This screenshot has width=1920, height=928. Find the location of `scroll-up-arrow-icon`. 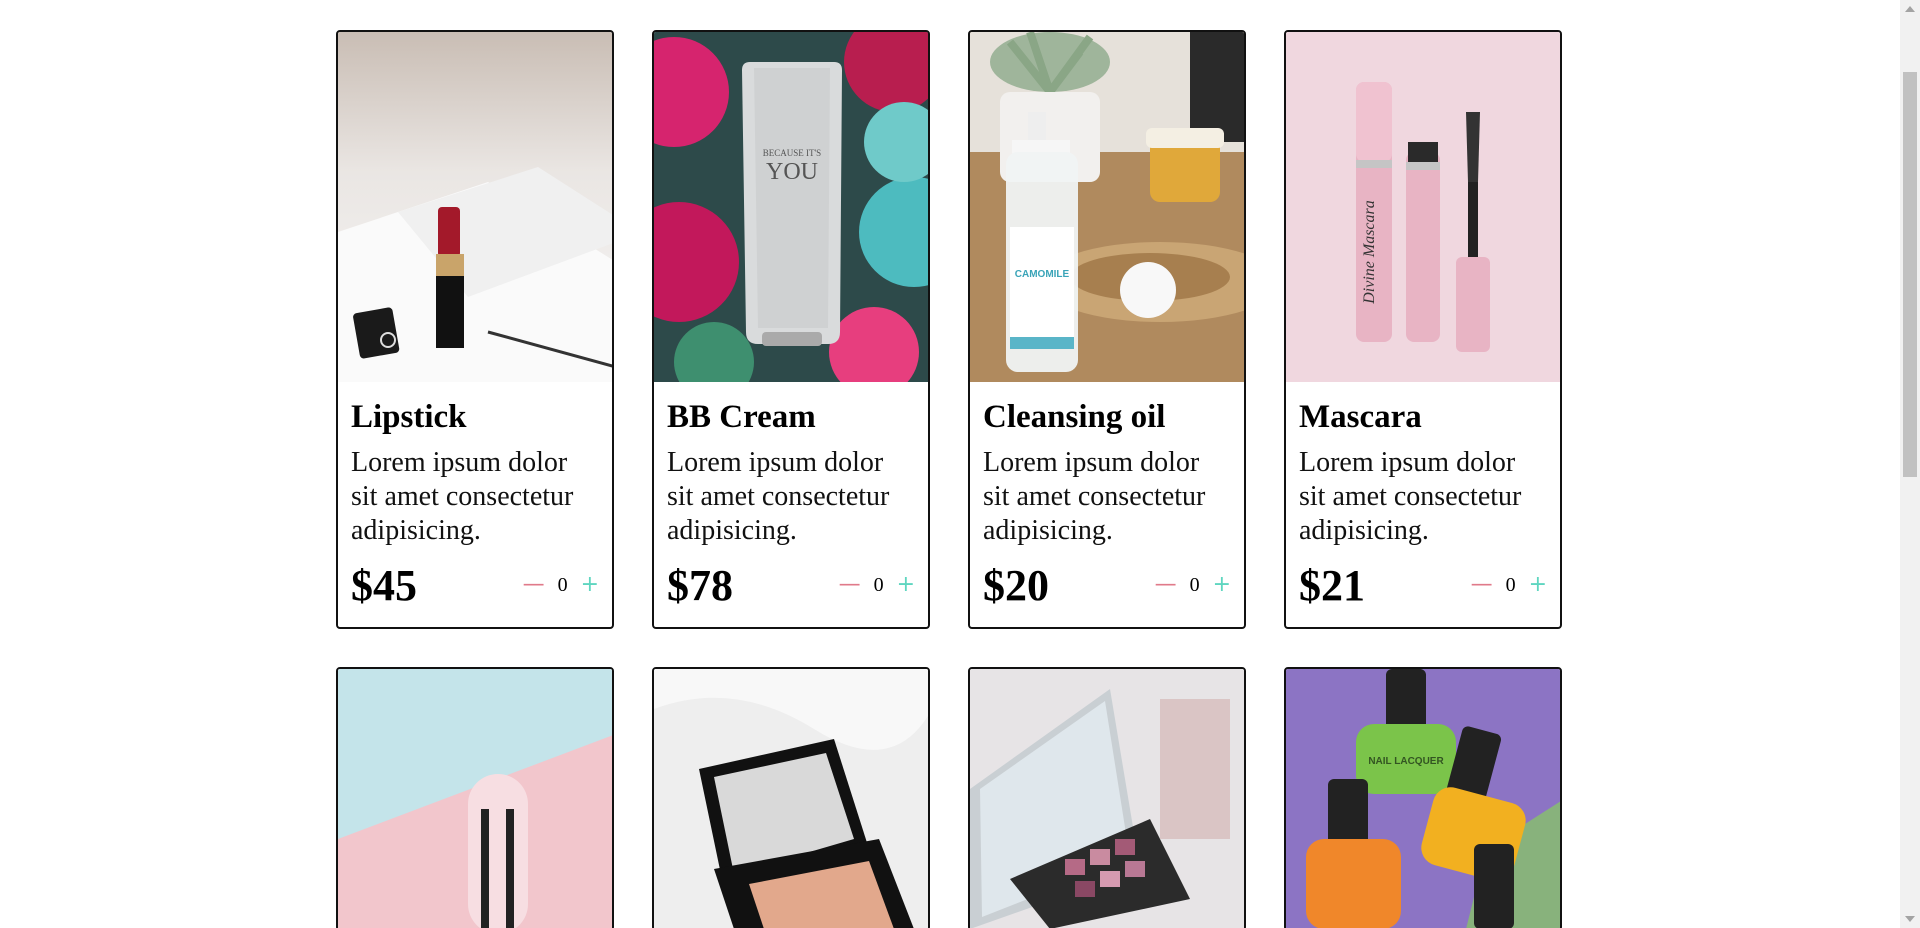

scroll-up-arrow-icon is located at coordinates (1910, 9).